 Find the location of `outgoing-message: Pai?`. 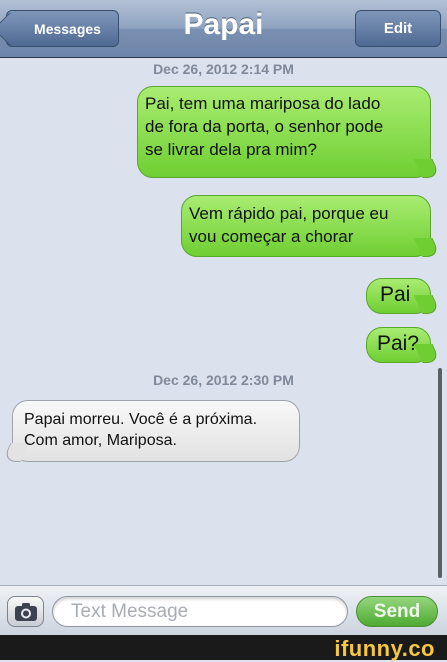

outgoing-message: Pai? is located at coordinates (398, 345).